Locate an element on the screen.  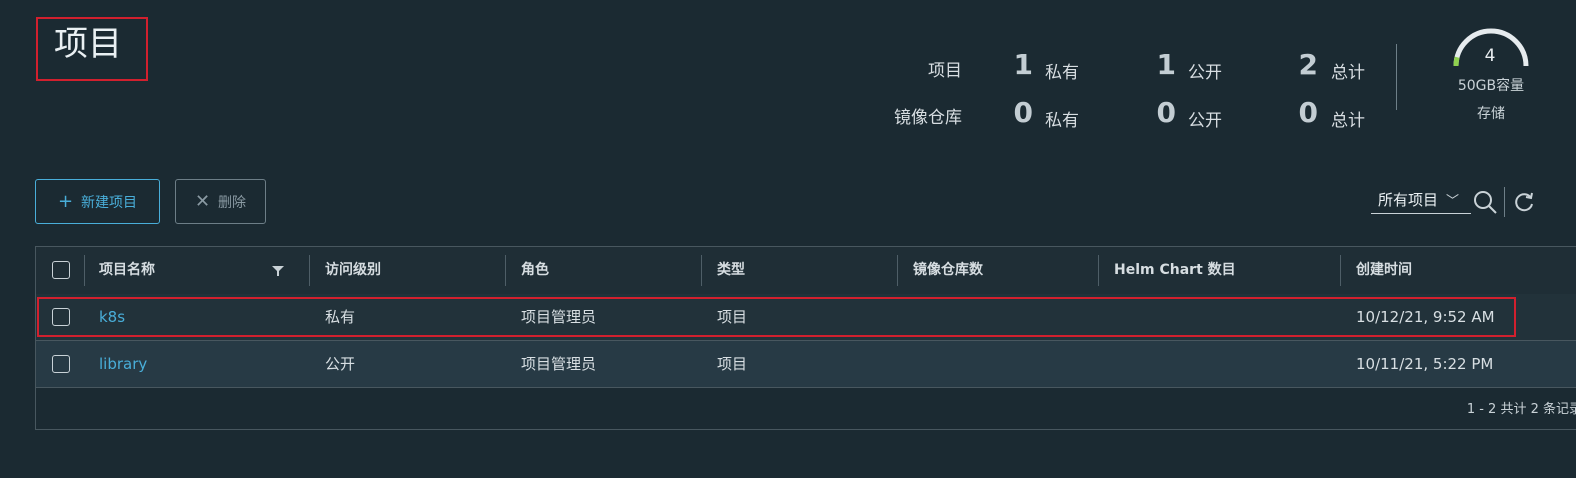
stat-repos-public-label: 公开 is located at coordinates (1205, 121).